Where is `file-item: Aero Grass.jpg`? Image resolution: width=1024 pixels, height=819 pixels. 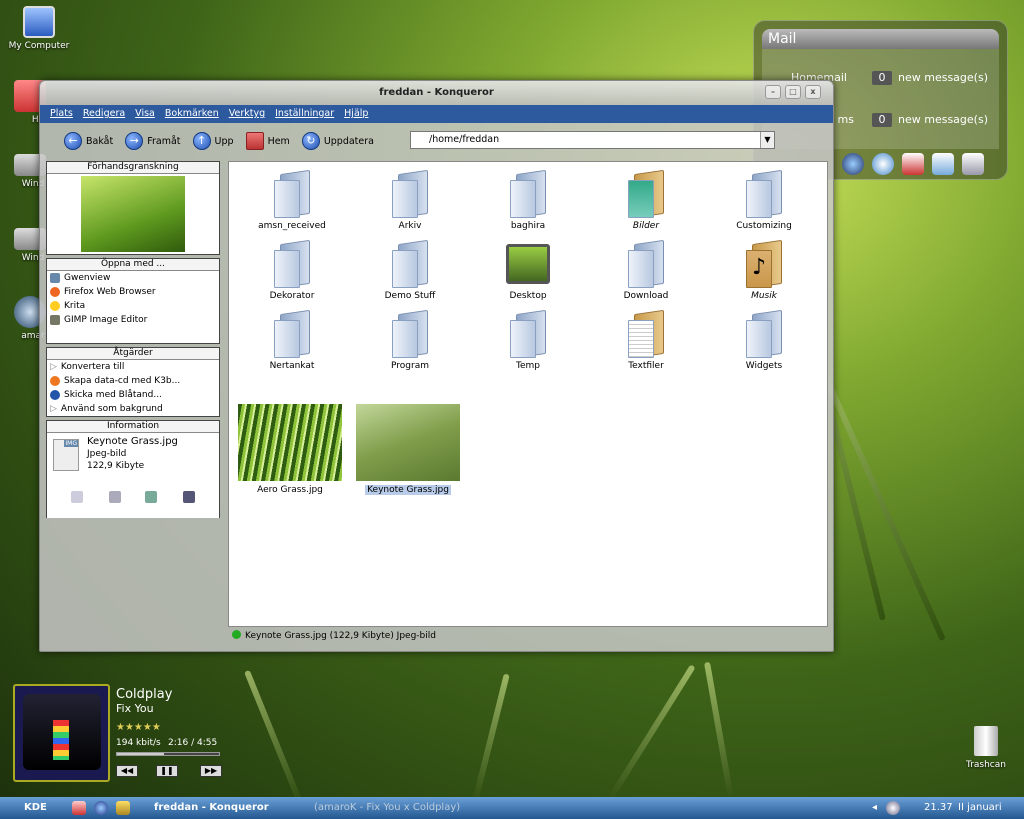
file-item: Aero Grass.jpg is located at coordinates (290, 449).